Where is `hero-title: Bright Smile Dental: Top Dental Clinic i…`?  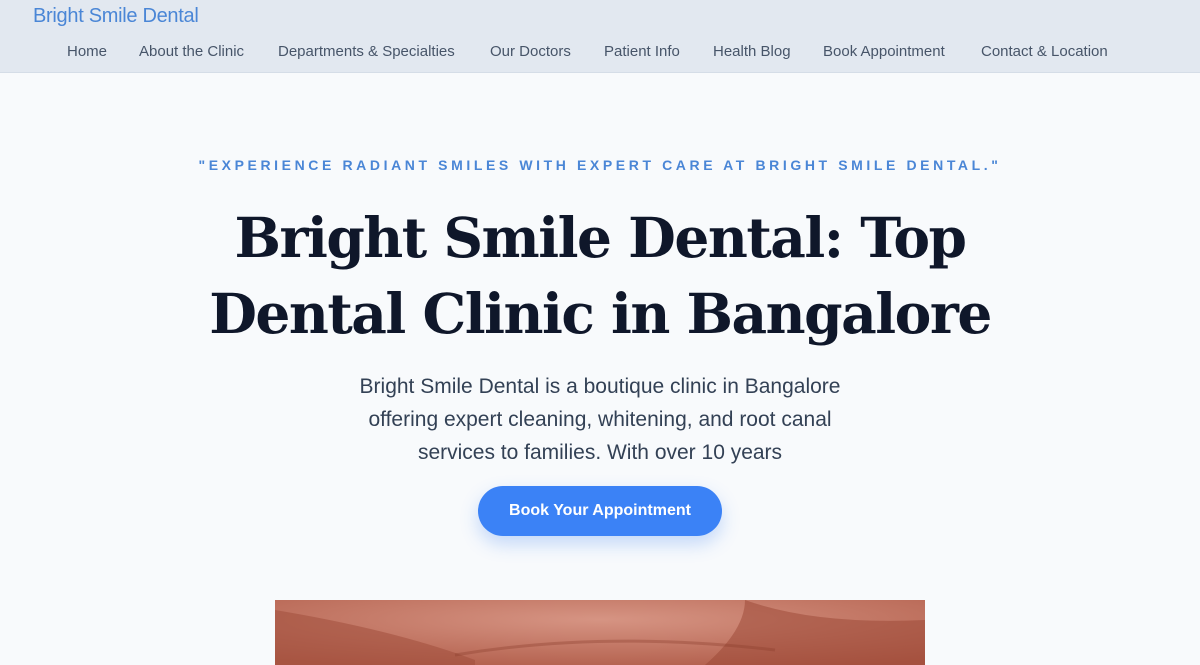
hero-title: Bright Smile Dental: Top Dental Clinic i… is located at coordinates (600, 275).